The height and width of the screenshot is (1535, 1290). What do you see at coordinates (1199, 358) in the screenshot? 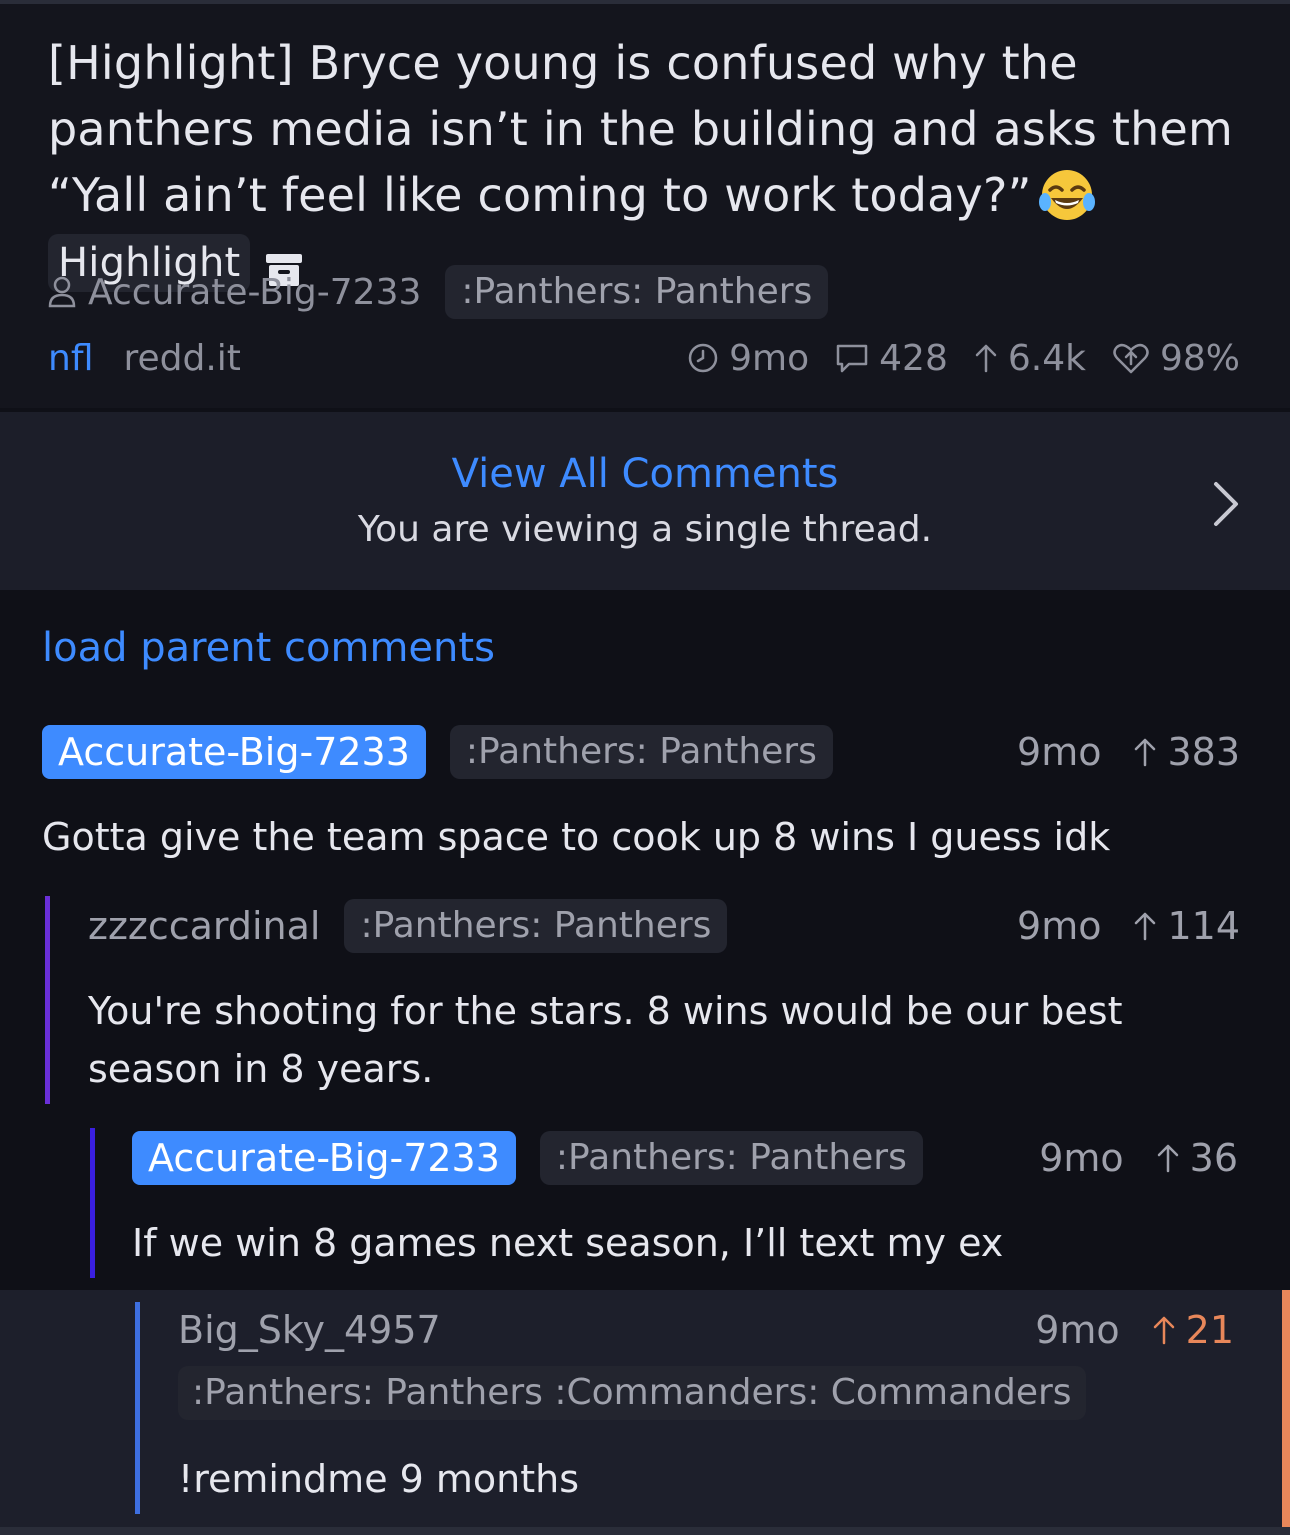
I see `upvote-ratio: 98%` at bounding box center [1199, 358].